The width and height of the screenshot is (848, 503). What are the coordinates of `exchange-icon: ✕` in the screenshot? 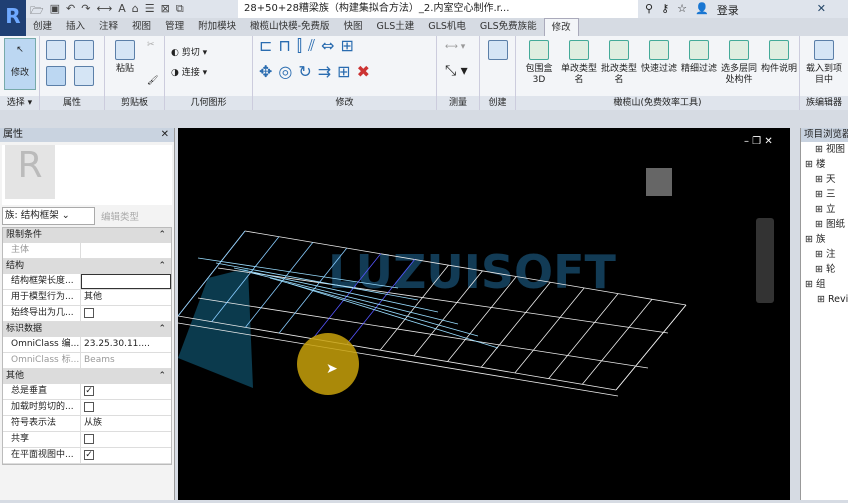 It's located at (821, 10).